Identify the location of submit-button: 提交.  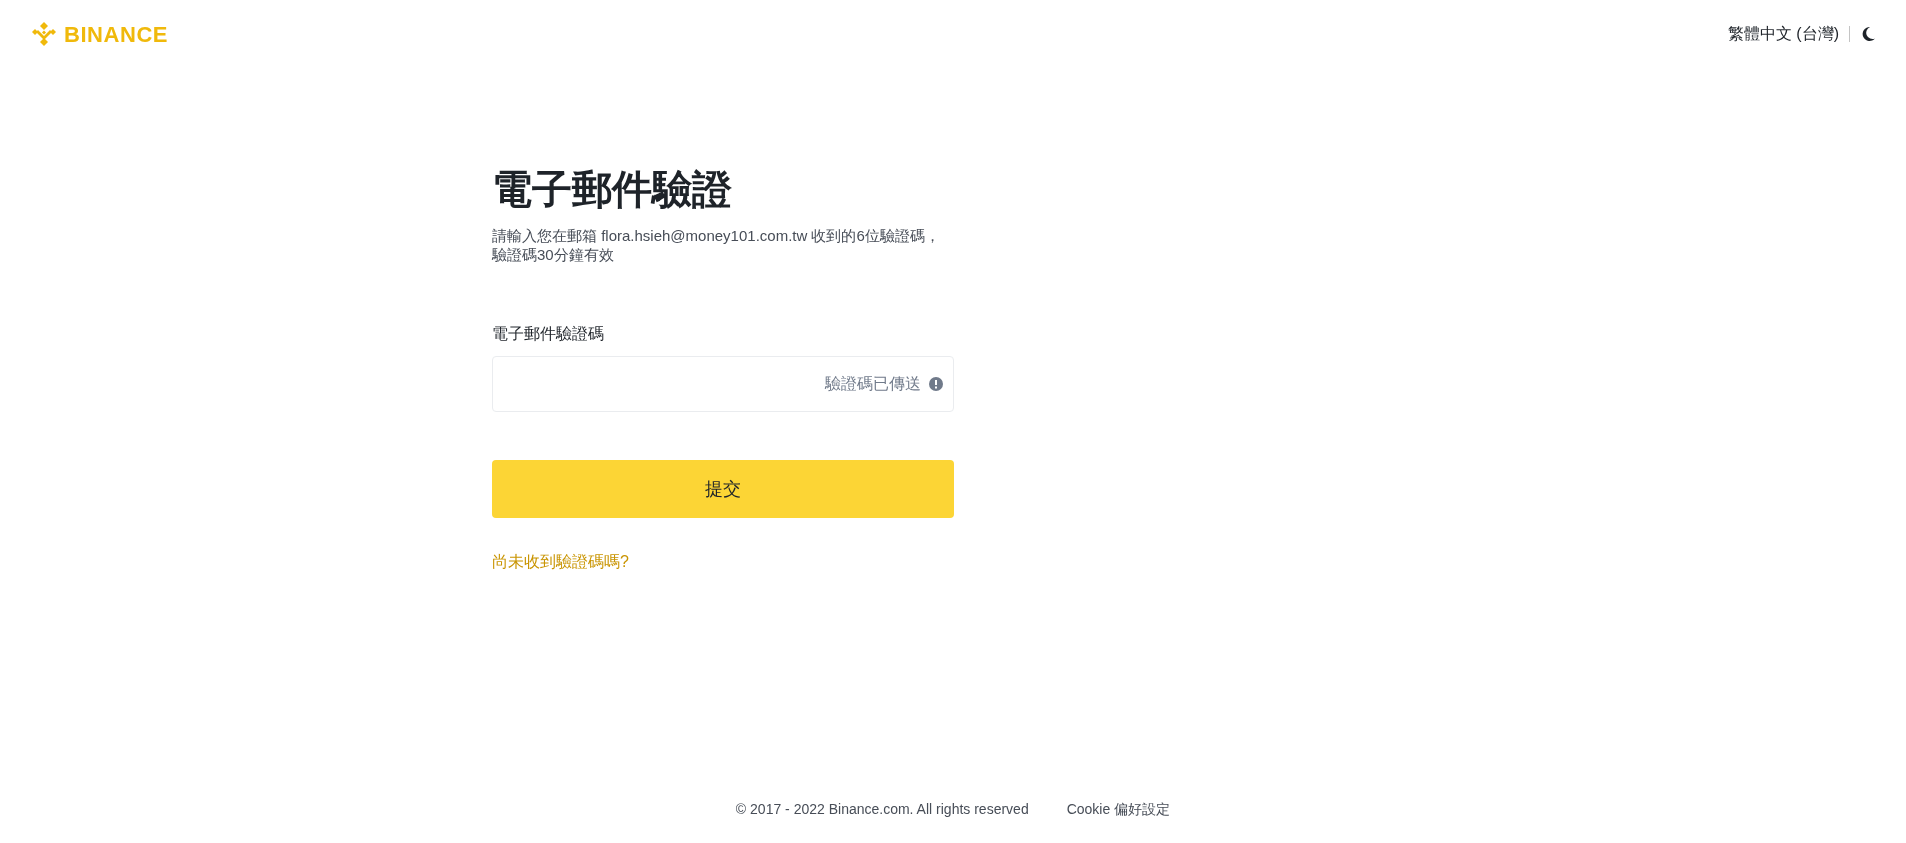
(723, 489).